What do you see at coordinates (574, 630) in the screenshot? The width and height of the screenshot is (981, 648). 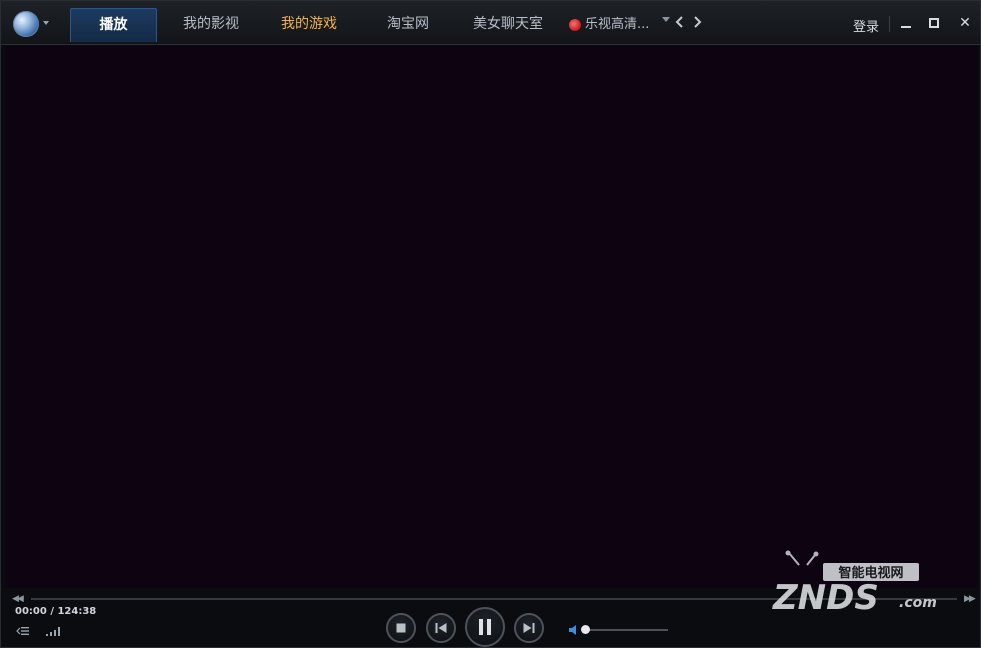 I see `volume-icon` at bounding box center [574, 630].